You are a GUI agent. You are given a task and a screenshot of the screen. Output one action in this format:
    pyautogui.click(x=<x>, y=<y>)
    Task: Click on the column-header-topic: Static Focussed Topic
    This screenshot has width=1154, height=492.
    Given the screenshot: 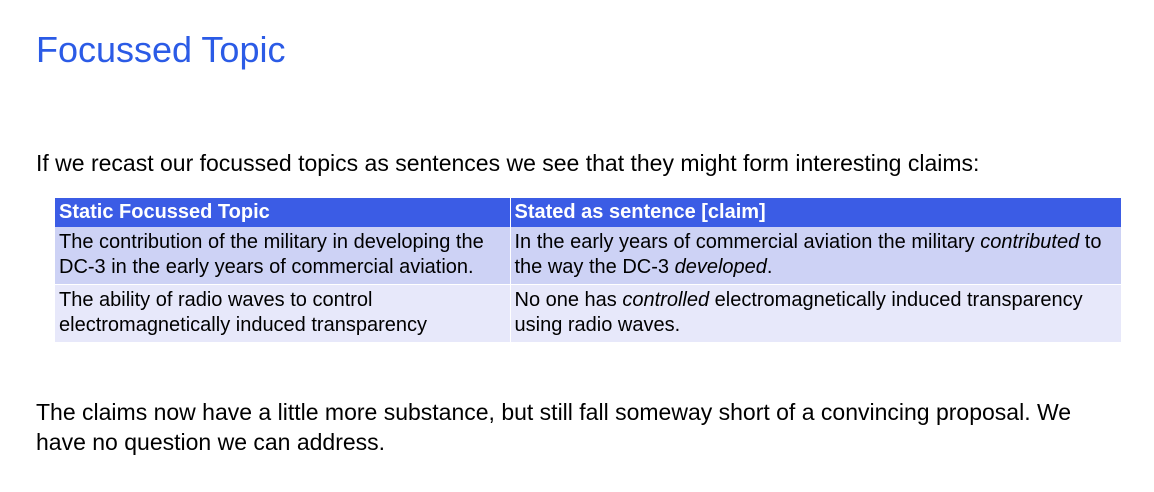 What is the action you would take?
    pyautogui.click(x=282, y=212)
    